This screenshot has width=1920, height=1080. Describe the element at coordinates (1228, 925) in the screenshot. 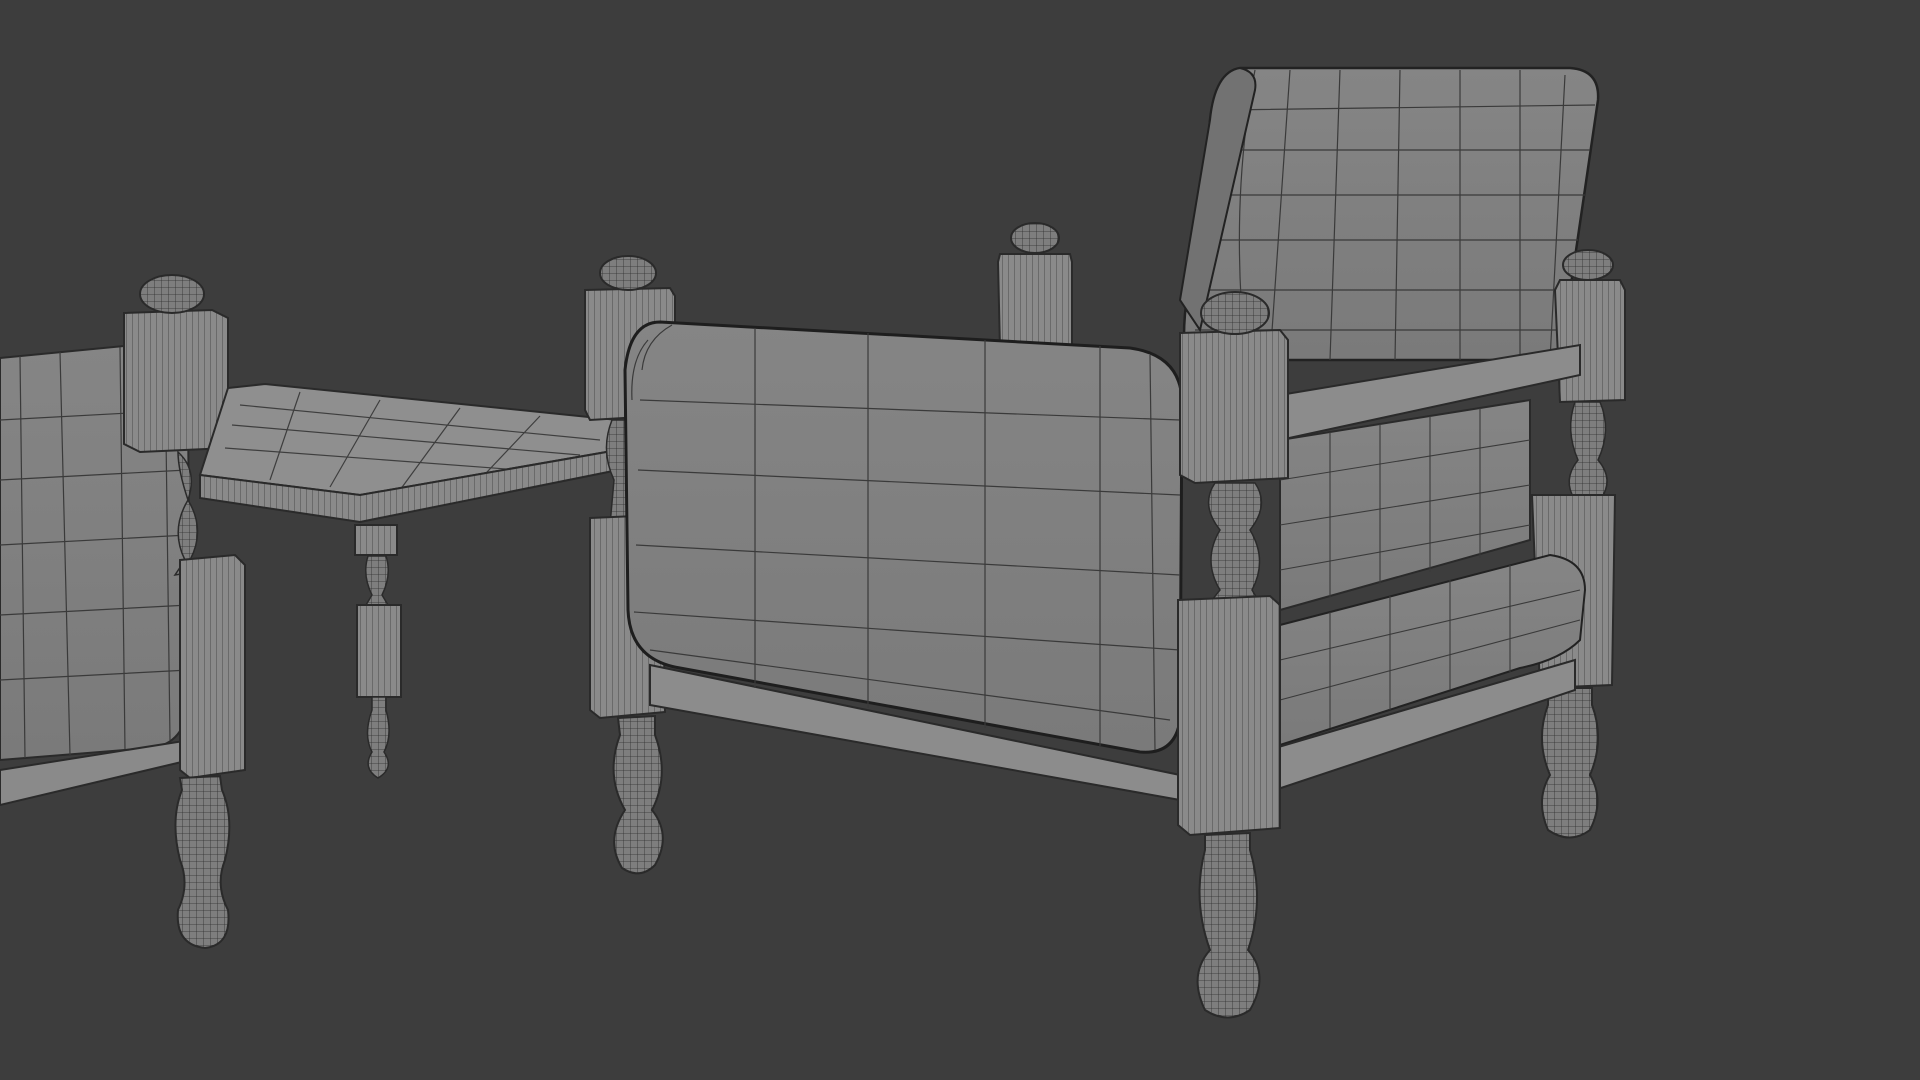

I see `armchair-right-front-right-leg` at that location.